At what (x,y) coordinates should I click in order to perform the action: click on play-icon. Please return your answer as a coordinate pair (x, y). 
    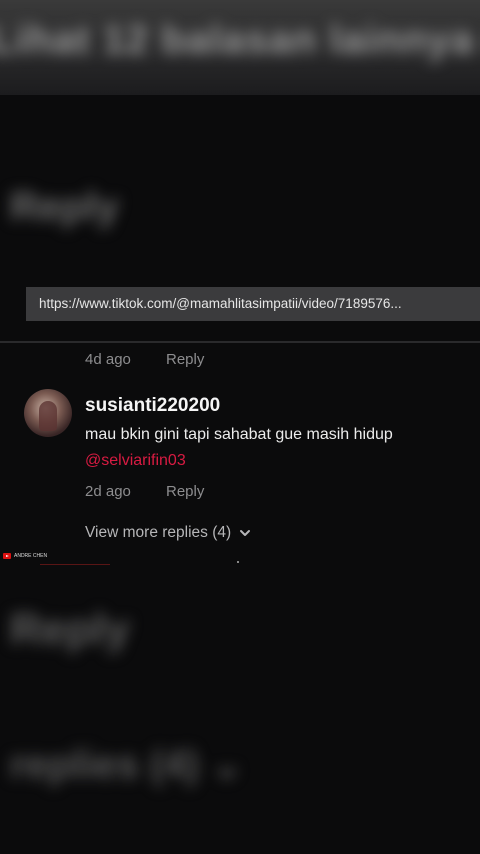
    Looking at the image, I should click on (7, 556).